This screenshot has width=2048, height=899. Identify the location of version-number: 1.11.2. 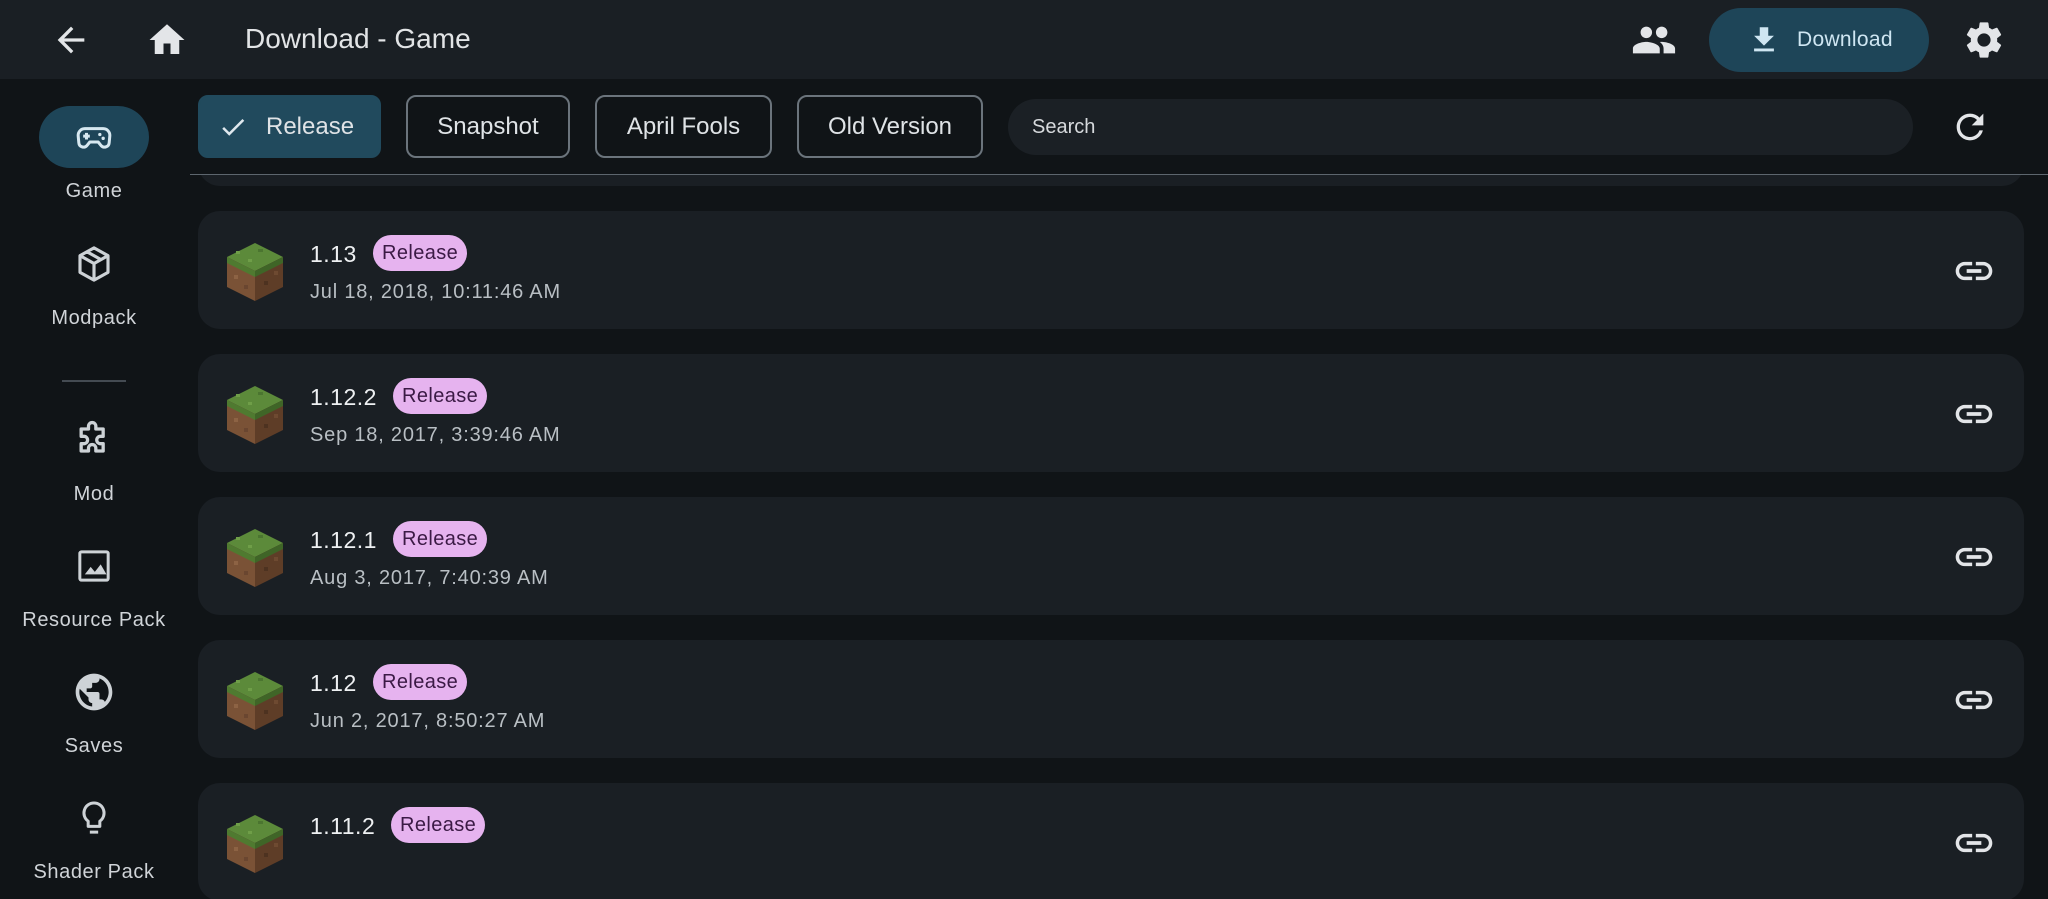
(343, 826).